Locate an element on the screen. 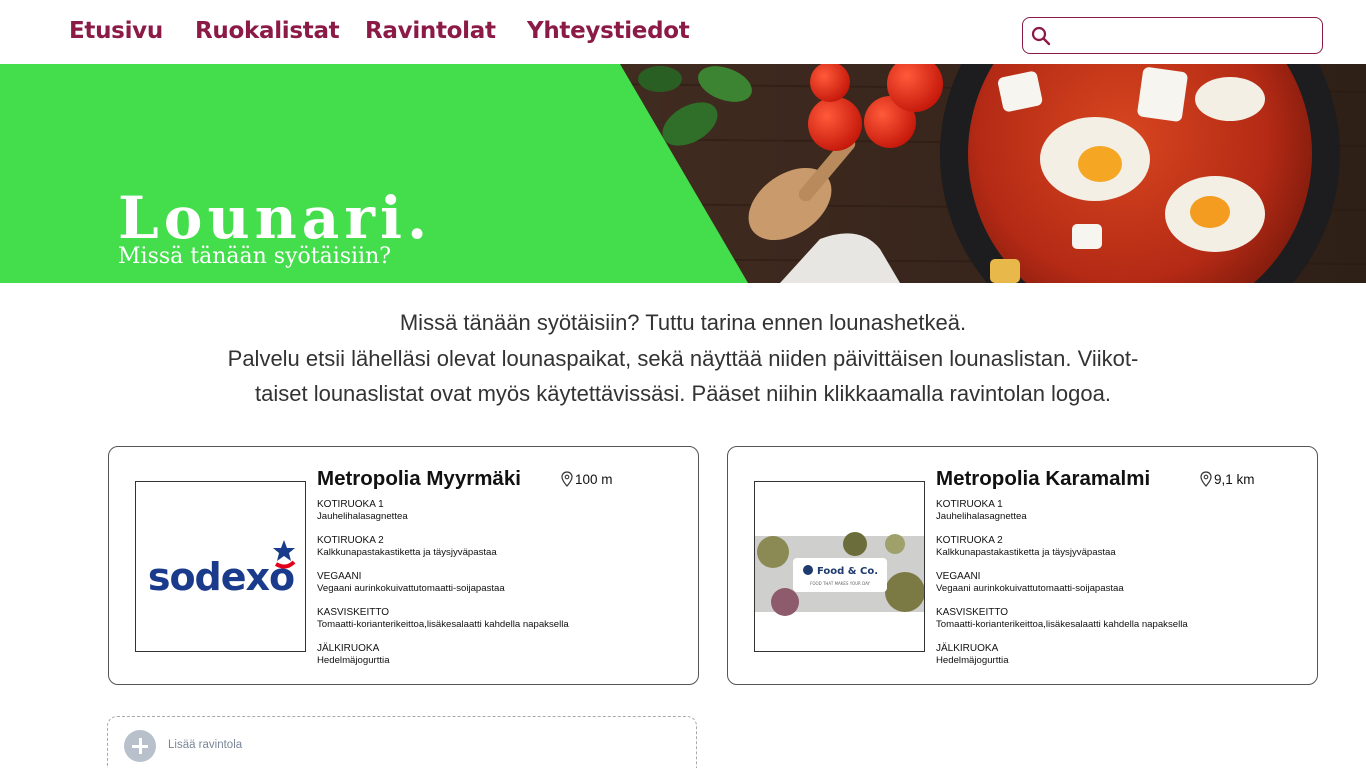 This screenshot has height=768, width=1366. restaurant-distance: 100 m is located at coordinates (587, 479).